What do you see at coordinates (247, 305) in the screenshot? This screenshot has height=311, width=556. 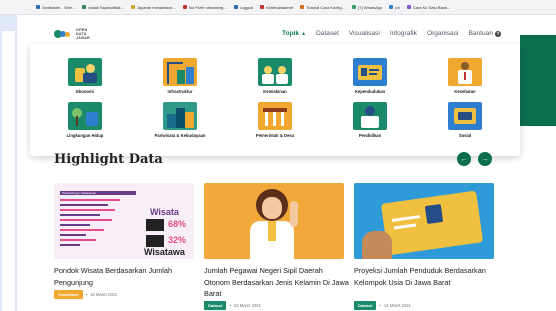 I see `publish-date: 22 Maret 2021` at bounding box center [247, 305].